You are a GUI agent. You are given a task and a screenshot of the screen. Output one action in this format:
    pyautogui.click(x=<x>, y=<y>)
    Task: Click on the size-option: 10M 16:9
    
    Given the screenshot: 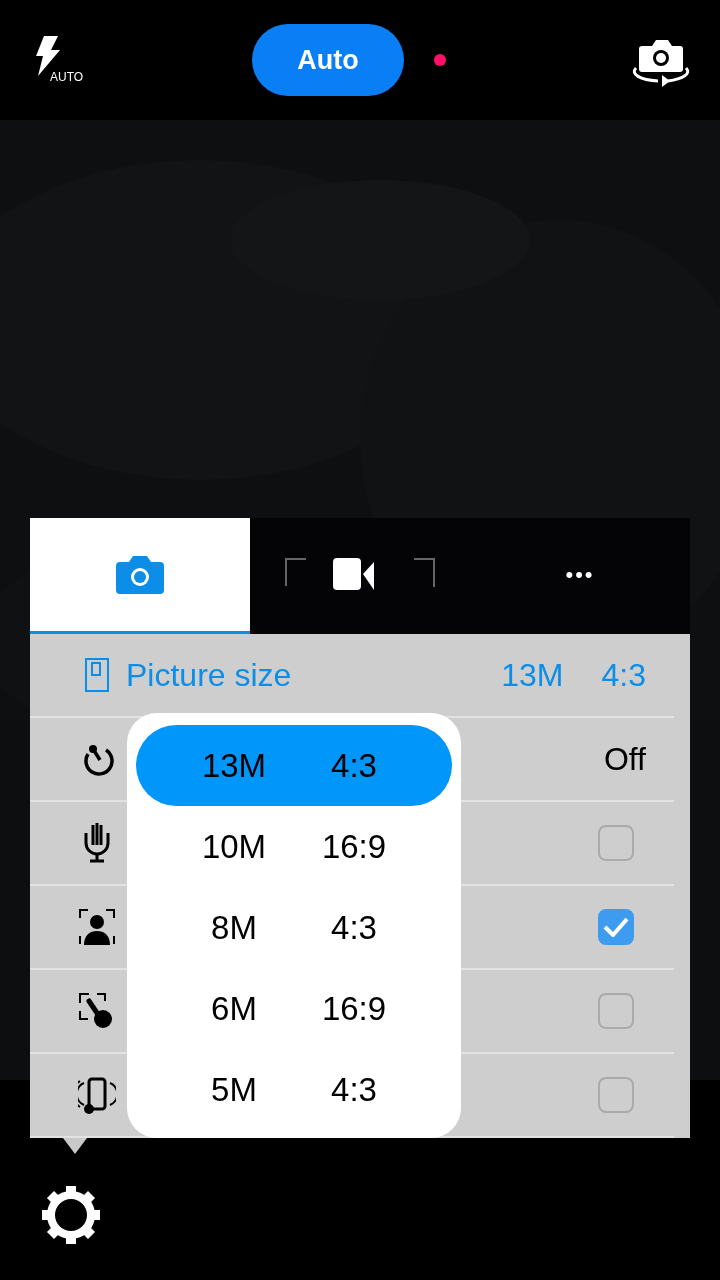 What is the action you would take?
    pyautogui.click(x=294, y=846)
    